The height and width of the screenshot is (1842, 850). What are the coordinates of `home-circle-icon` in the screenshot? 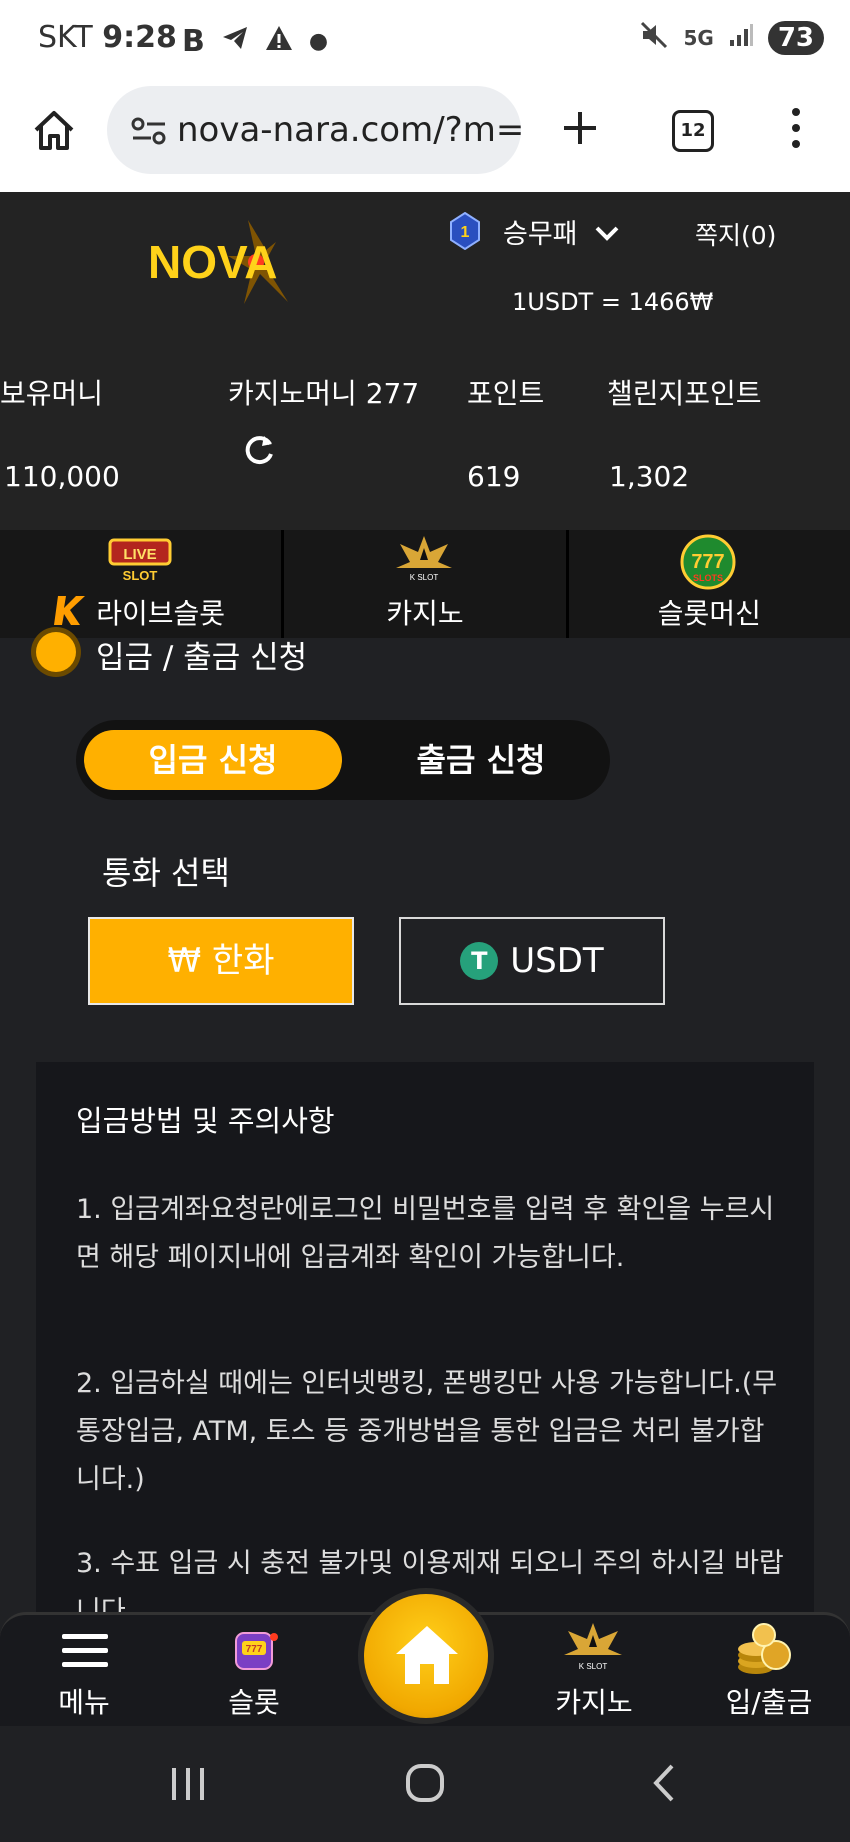 It's located at (425, 1785).